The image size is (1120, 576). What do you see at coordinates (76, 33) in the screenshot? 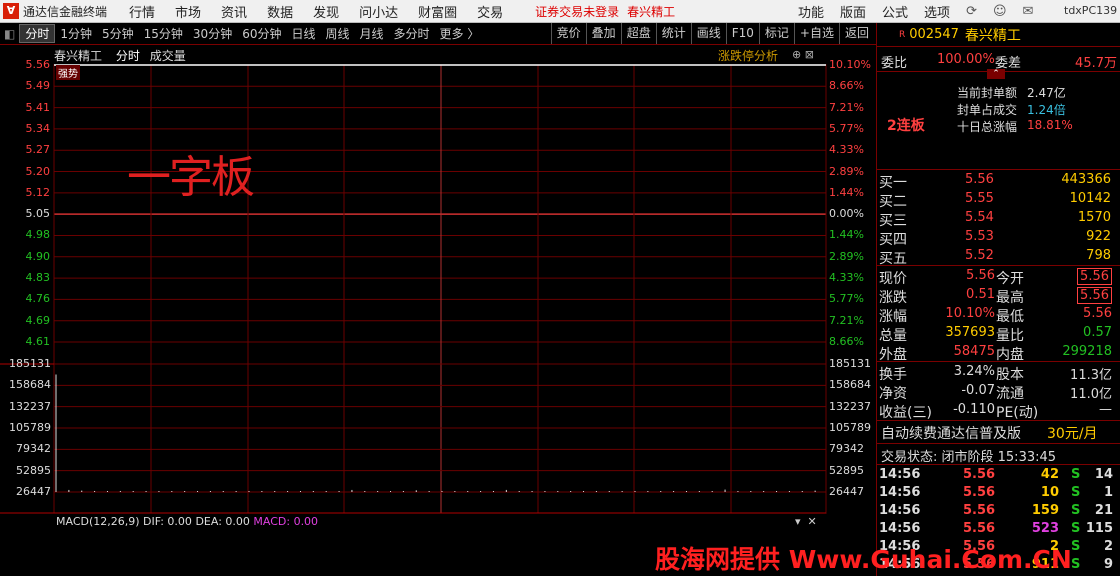
I see `tab-1min: 1分钟` at bounding box center [76, 33].